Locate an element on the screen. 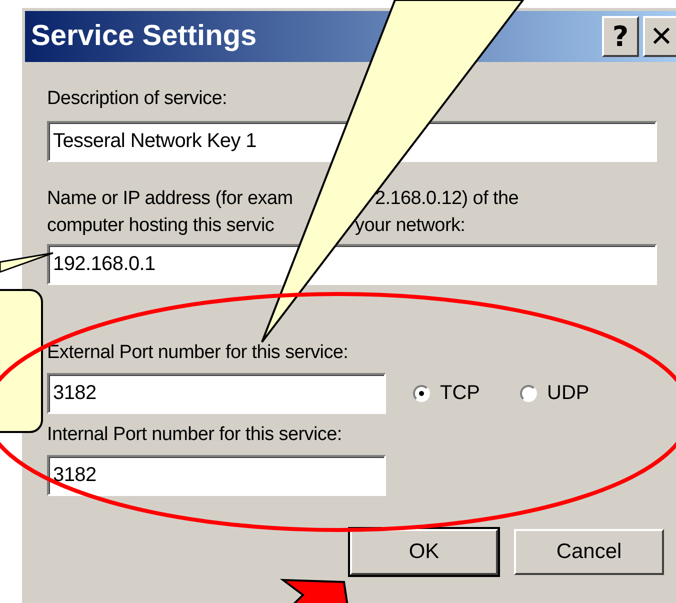 The image size is (676, 603). help-button: ? is located at coordinates (620, 36).